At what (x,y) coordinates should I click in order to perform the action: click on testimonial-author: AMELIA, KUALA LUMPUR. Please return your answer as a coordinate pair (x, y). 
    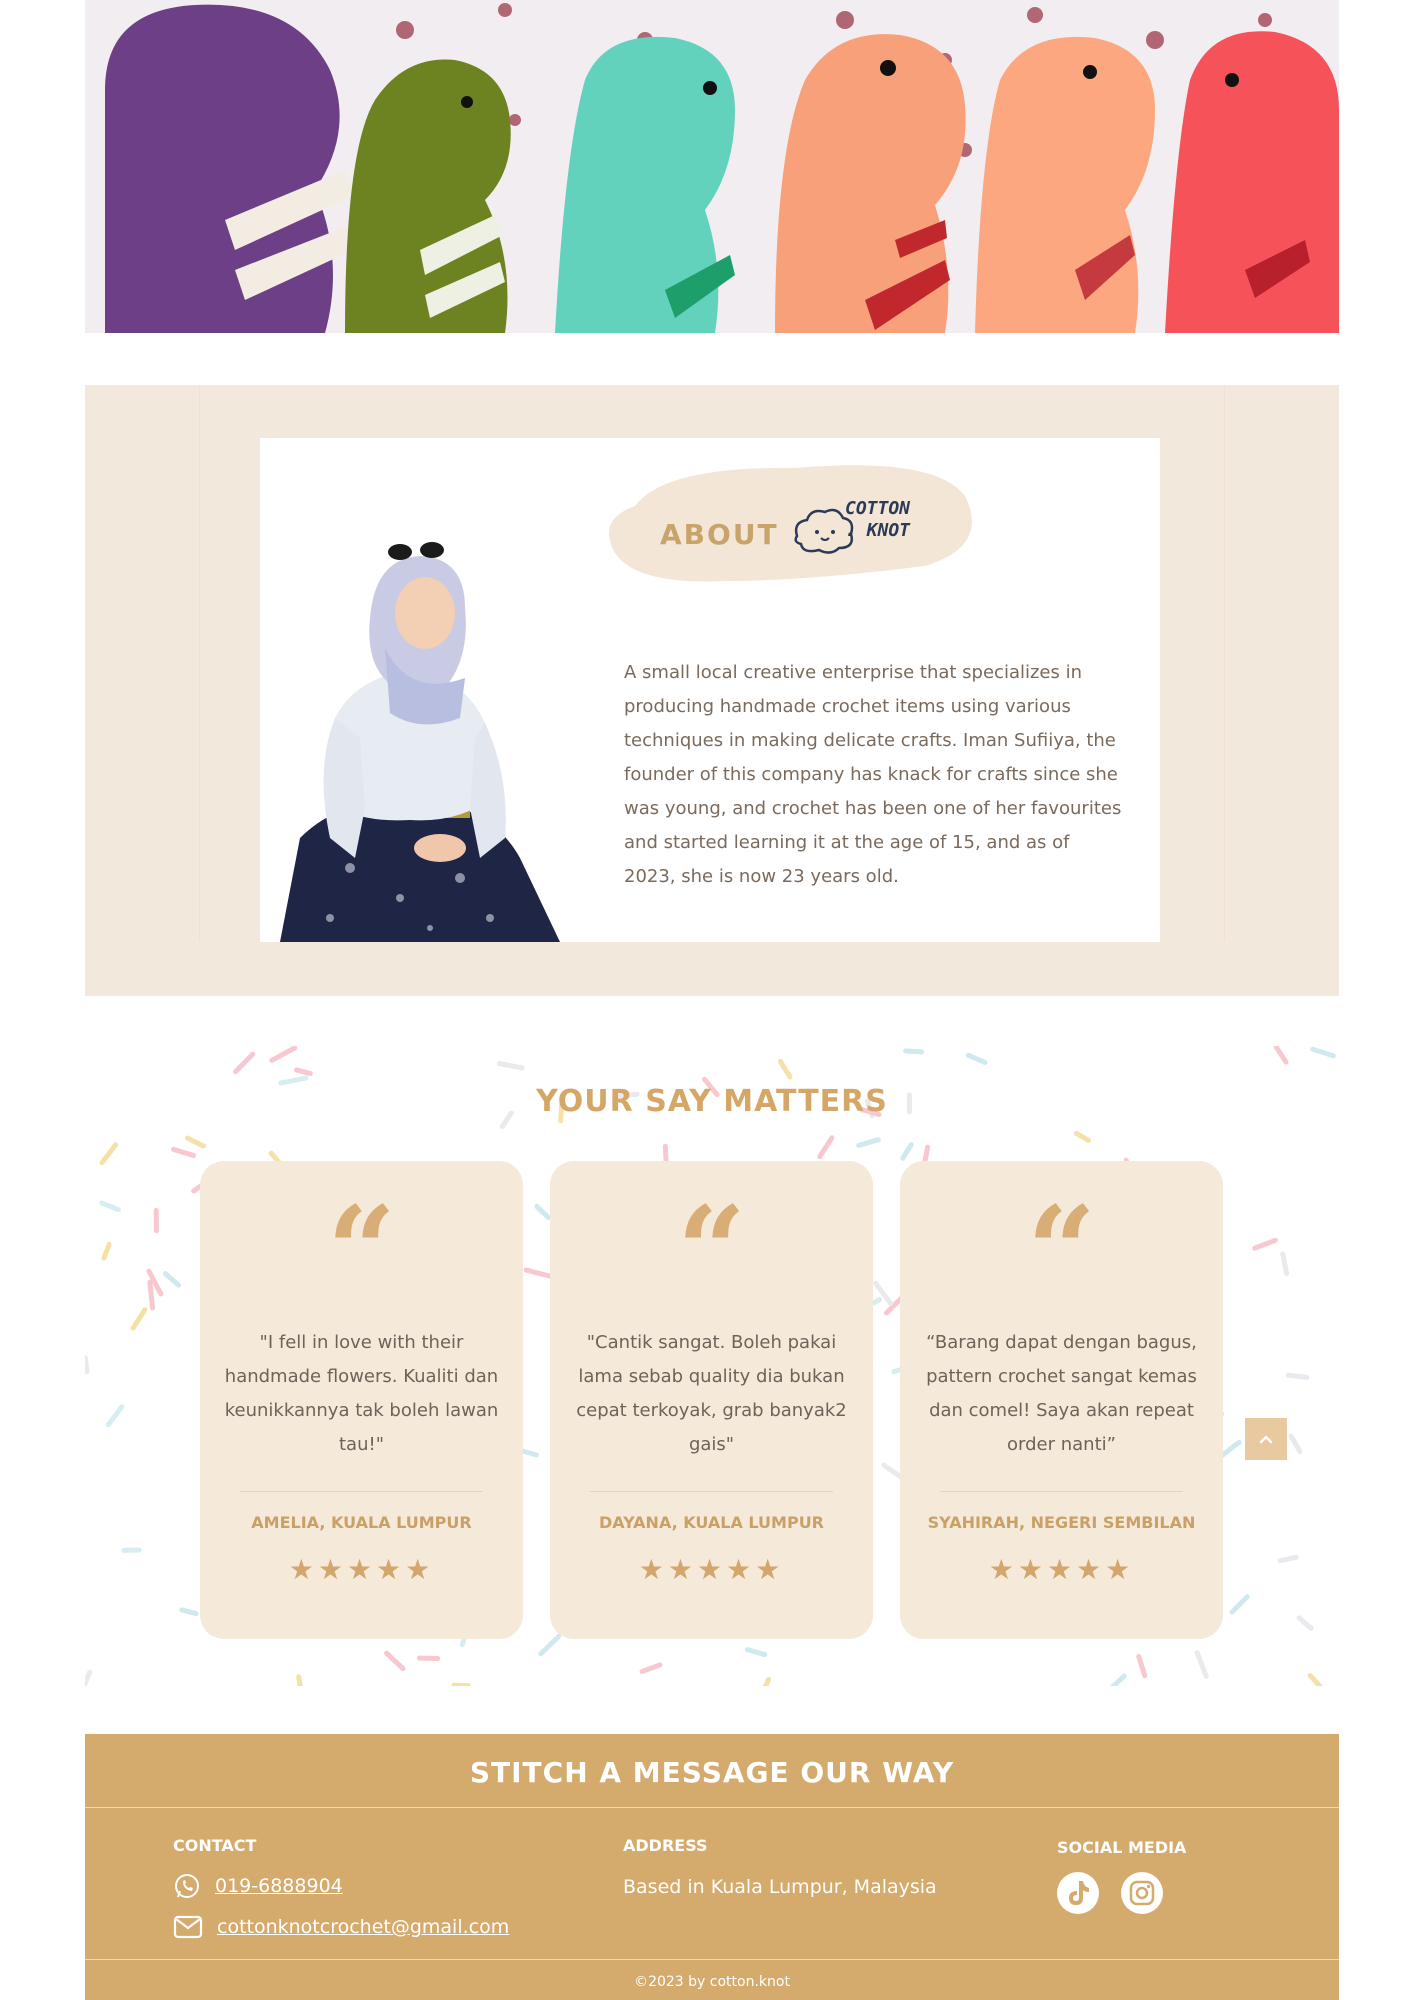
    Looking at the image, I should click on (361, 1522).